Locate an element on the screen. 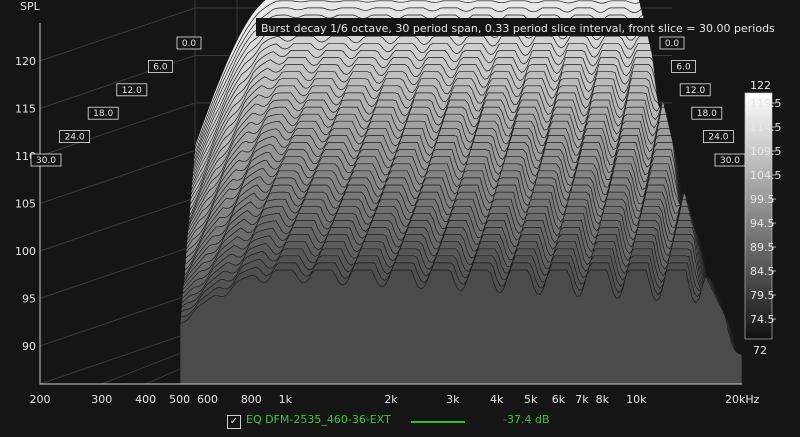  colorbar-max-label: 122 is located at coordinates (760, 85).